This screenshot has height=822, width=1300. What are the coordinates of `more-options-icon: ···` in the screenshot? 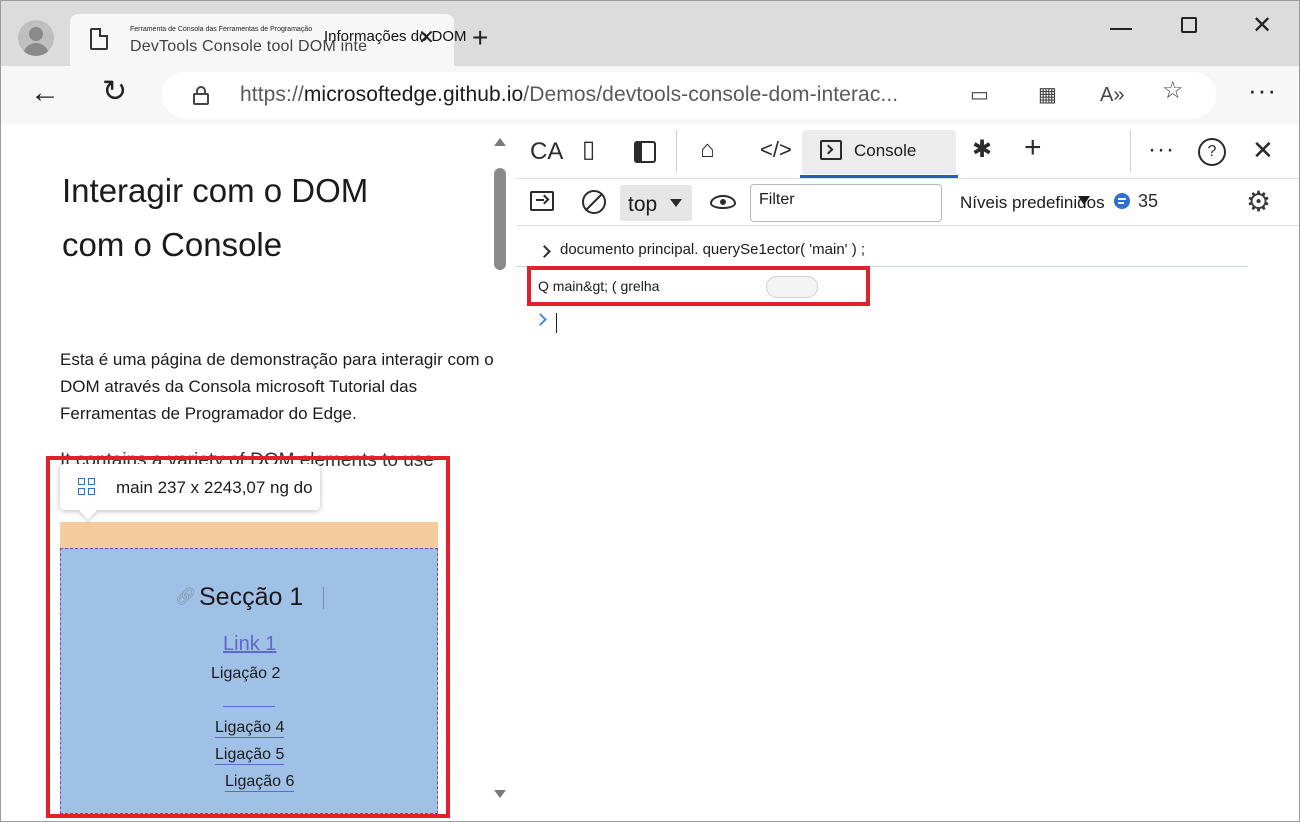 It's located at (1262, 90).